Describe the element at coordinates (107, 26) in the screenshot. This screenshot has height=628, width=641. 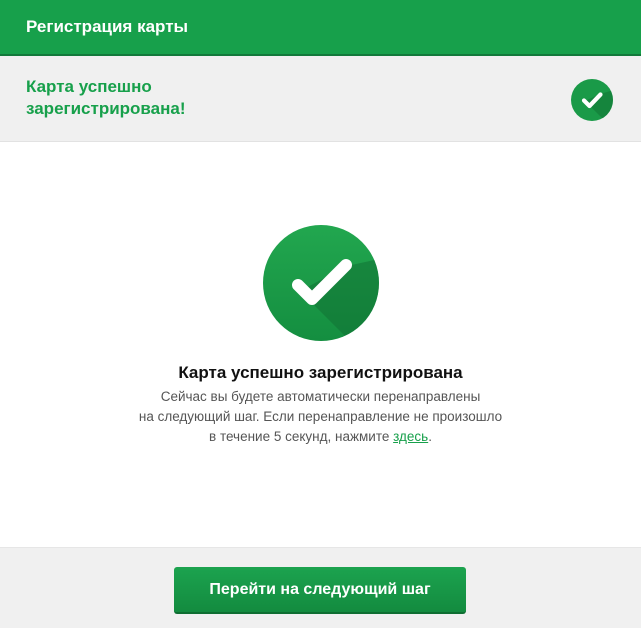
I see `header-title: Регистрация карты` at that location.